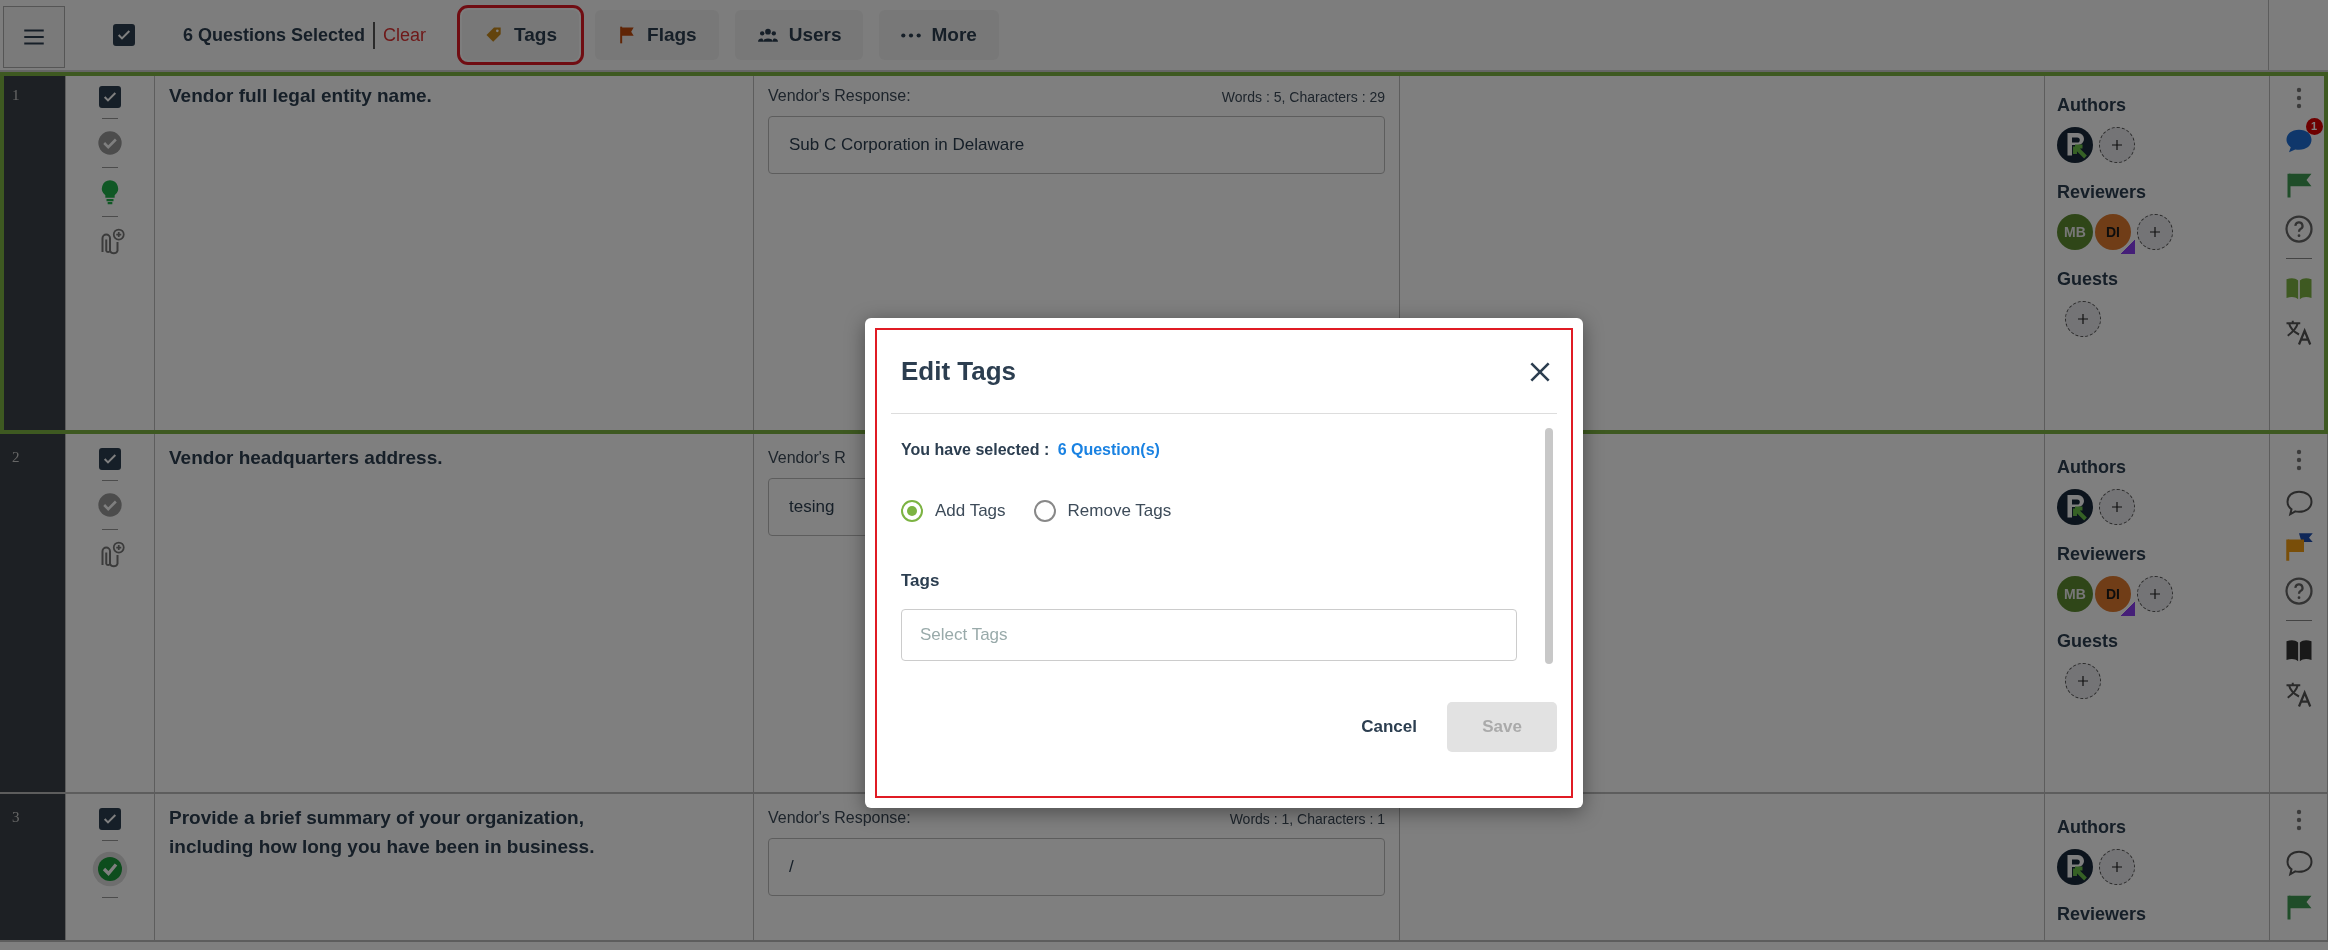 Image resolution: width=2328 pixels, height=950 pixels. Describe the element at coordinates (1389, 727) in the screenshot. I see `cancel-button: Cancel` at that location.